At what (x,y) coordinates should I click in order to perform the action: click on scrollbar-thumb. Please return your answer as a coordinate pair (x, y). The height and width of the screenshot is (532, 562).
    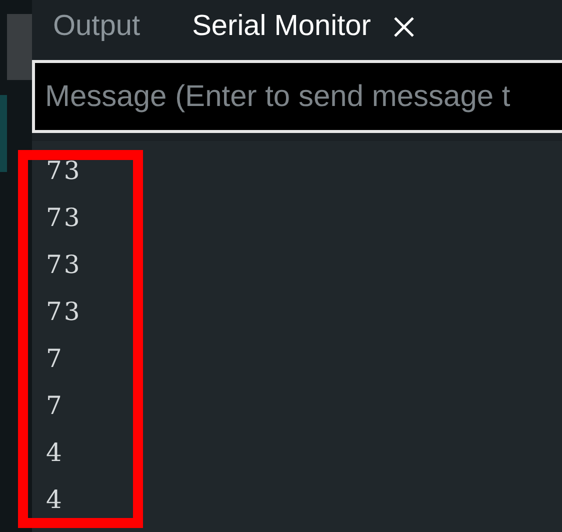
    Looking at the image, I should click on (19, 47).